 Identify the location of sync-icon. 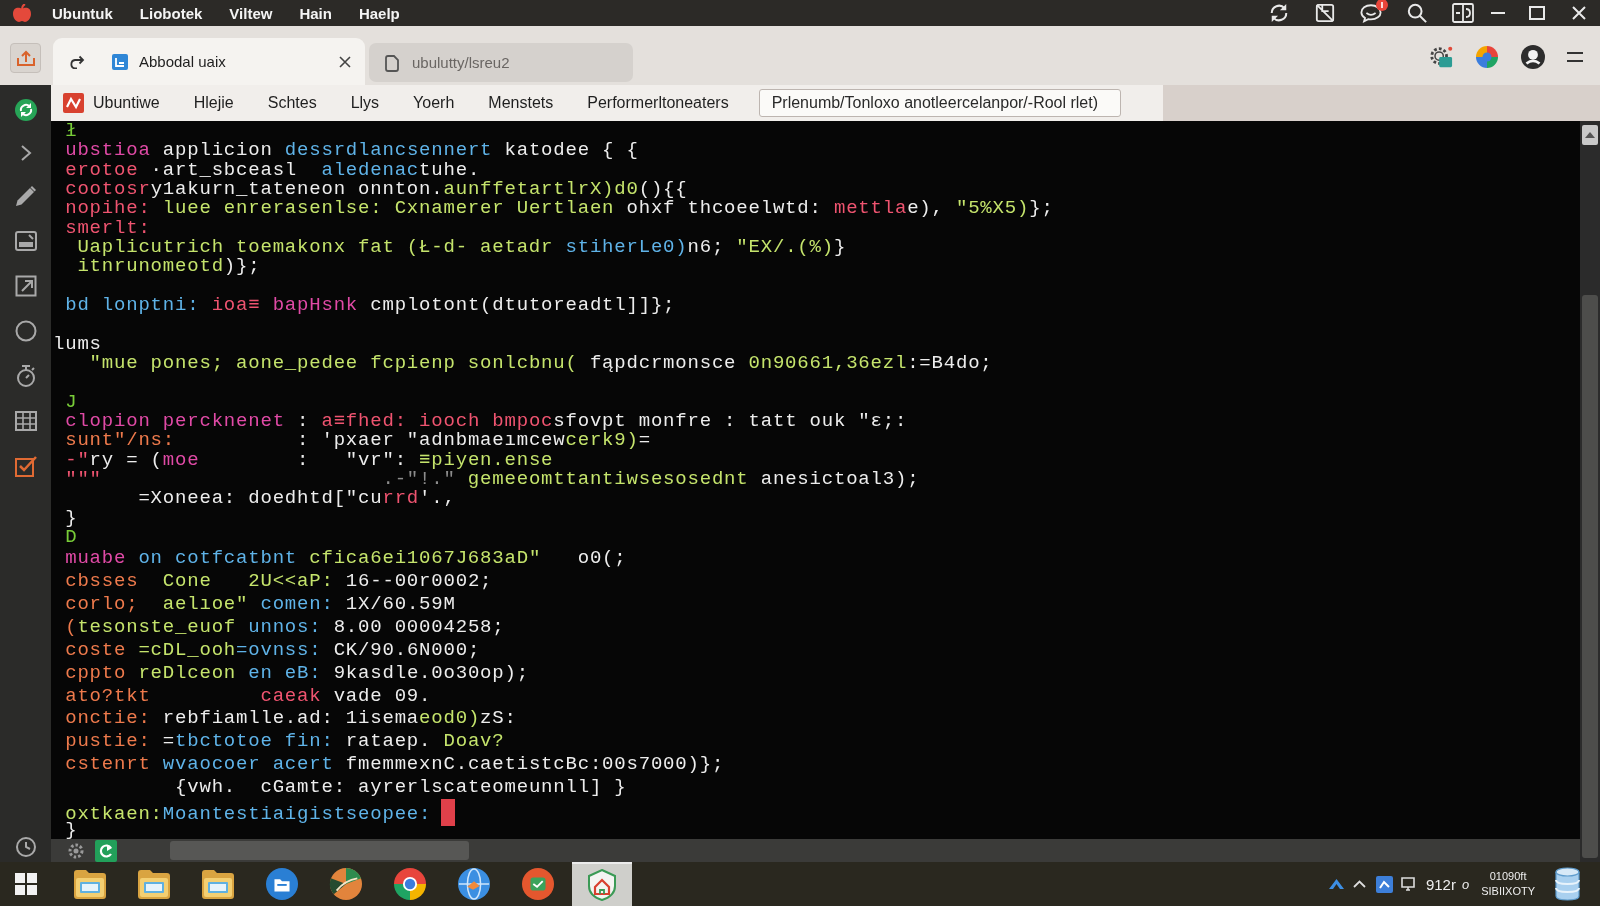
(1279, 13).